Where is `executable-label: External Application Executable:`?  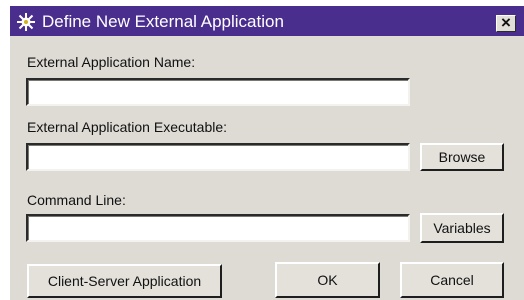 executable-label: External Application Executable: is located at coordinates (127, 127).